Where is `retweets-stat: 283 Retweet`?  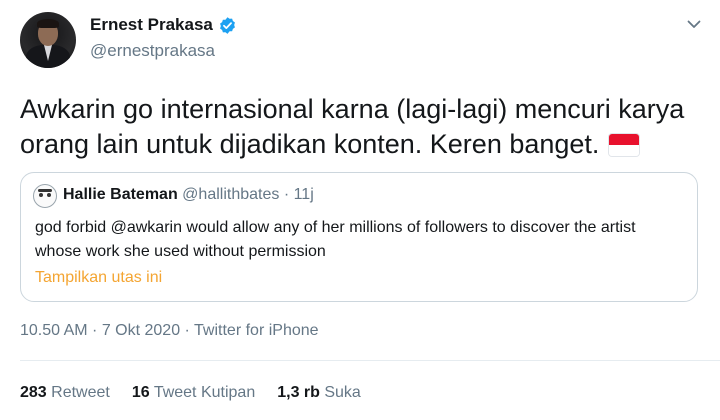 retweets-stat: 283 Retweet is located at coordinates (65, 393).